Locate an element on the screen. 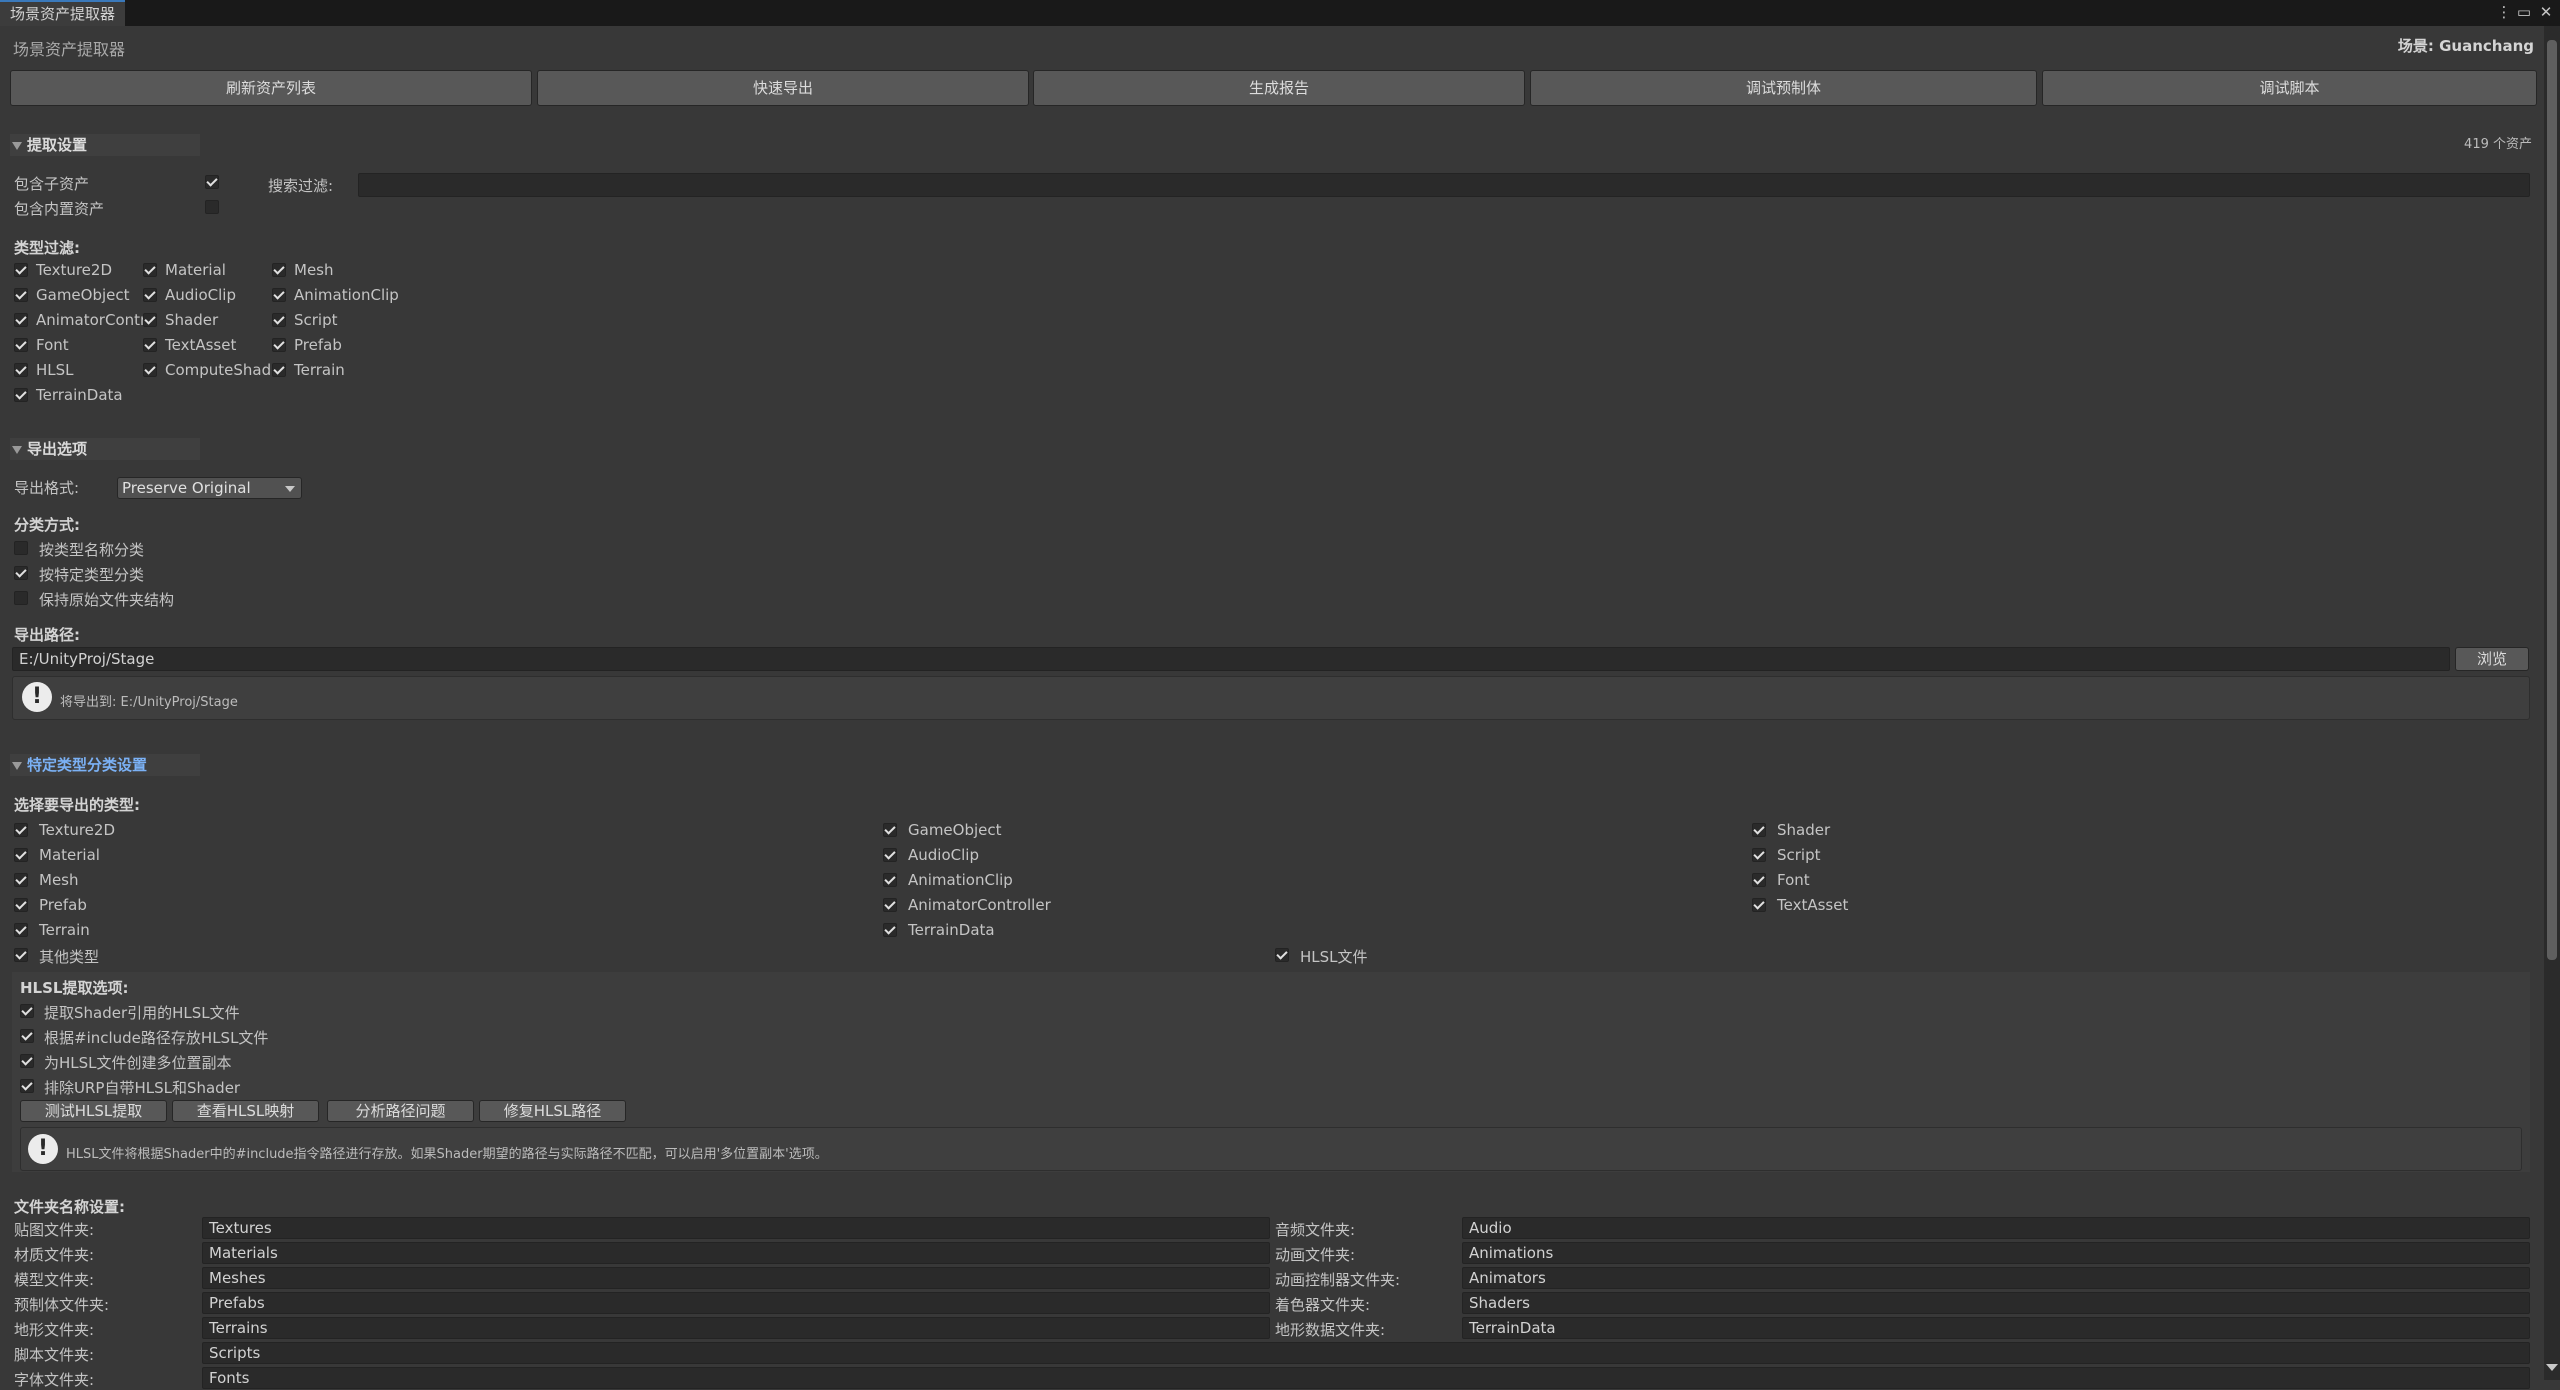  browse-button: 浏览 is located at coordinates (2492, 659).